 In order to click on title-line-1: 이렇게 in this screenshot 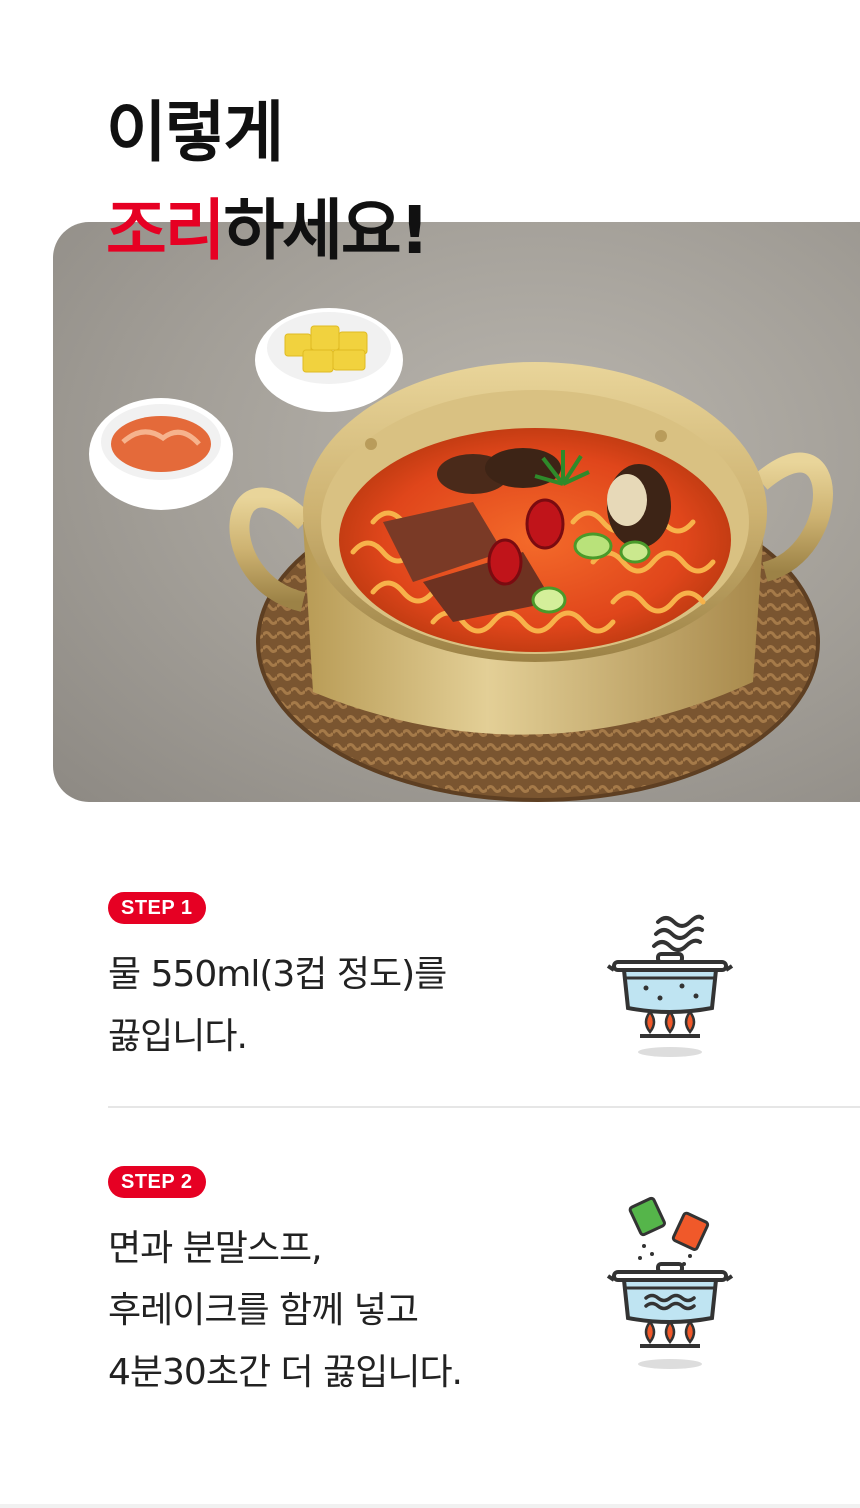, I will do `click(195, 132)`.